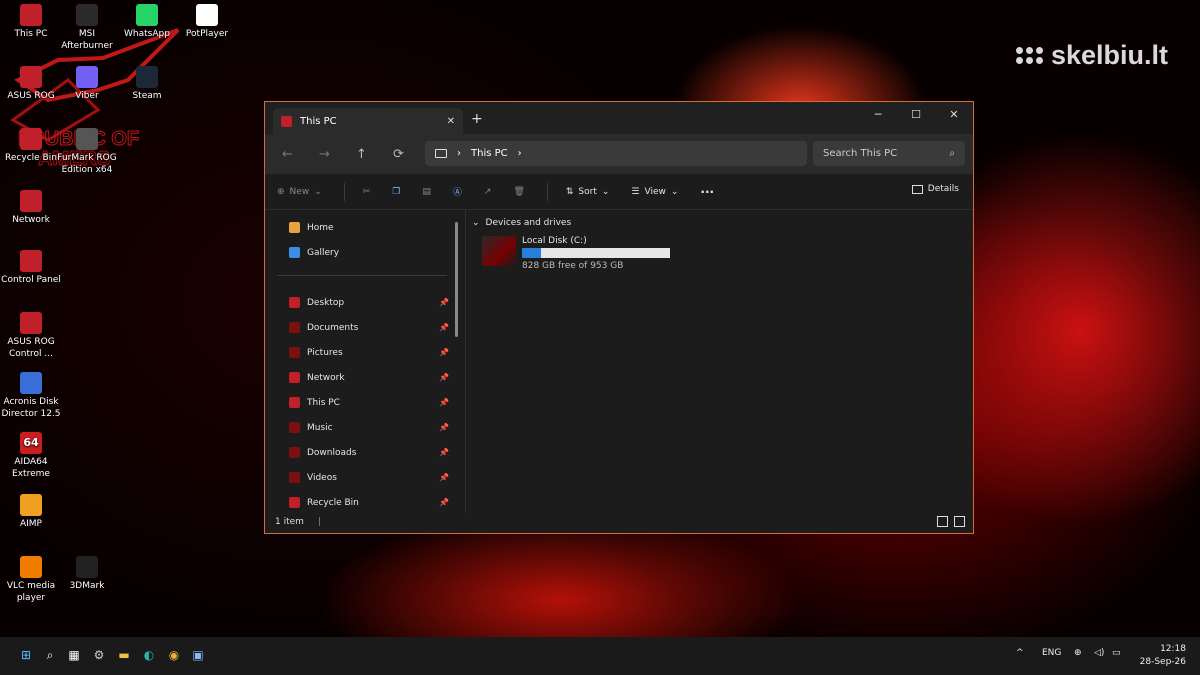  I want to click on up-button: ↑, so click(361, 154).